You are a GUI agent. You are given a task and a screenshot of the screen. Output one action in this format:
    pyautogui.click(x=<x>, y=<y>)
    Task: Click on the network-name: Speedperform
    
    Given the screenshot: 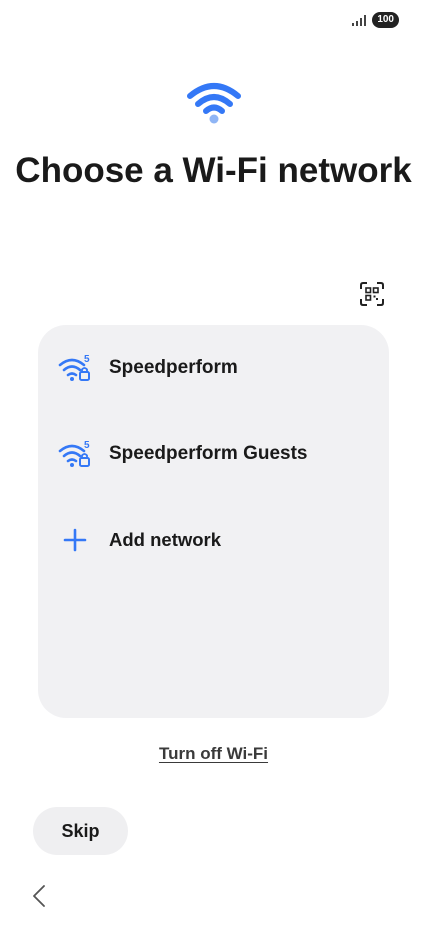 What is the action you would take?
    pyautogui.click(x=173, y=367)
    